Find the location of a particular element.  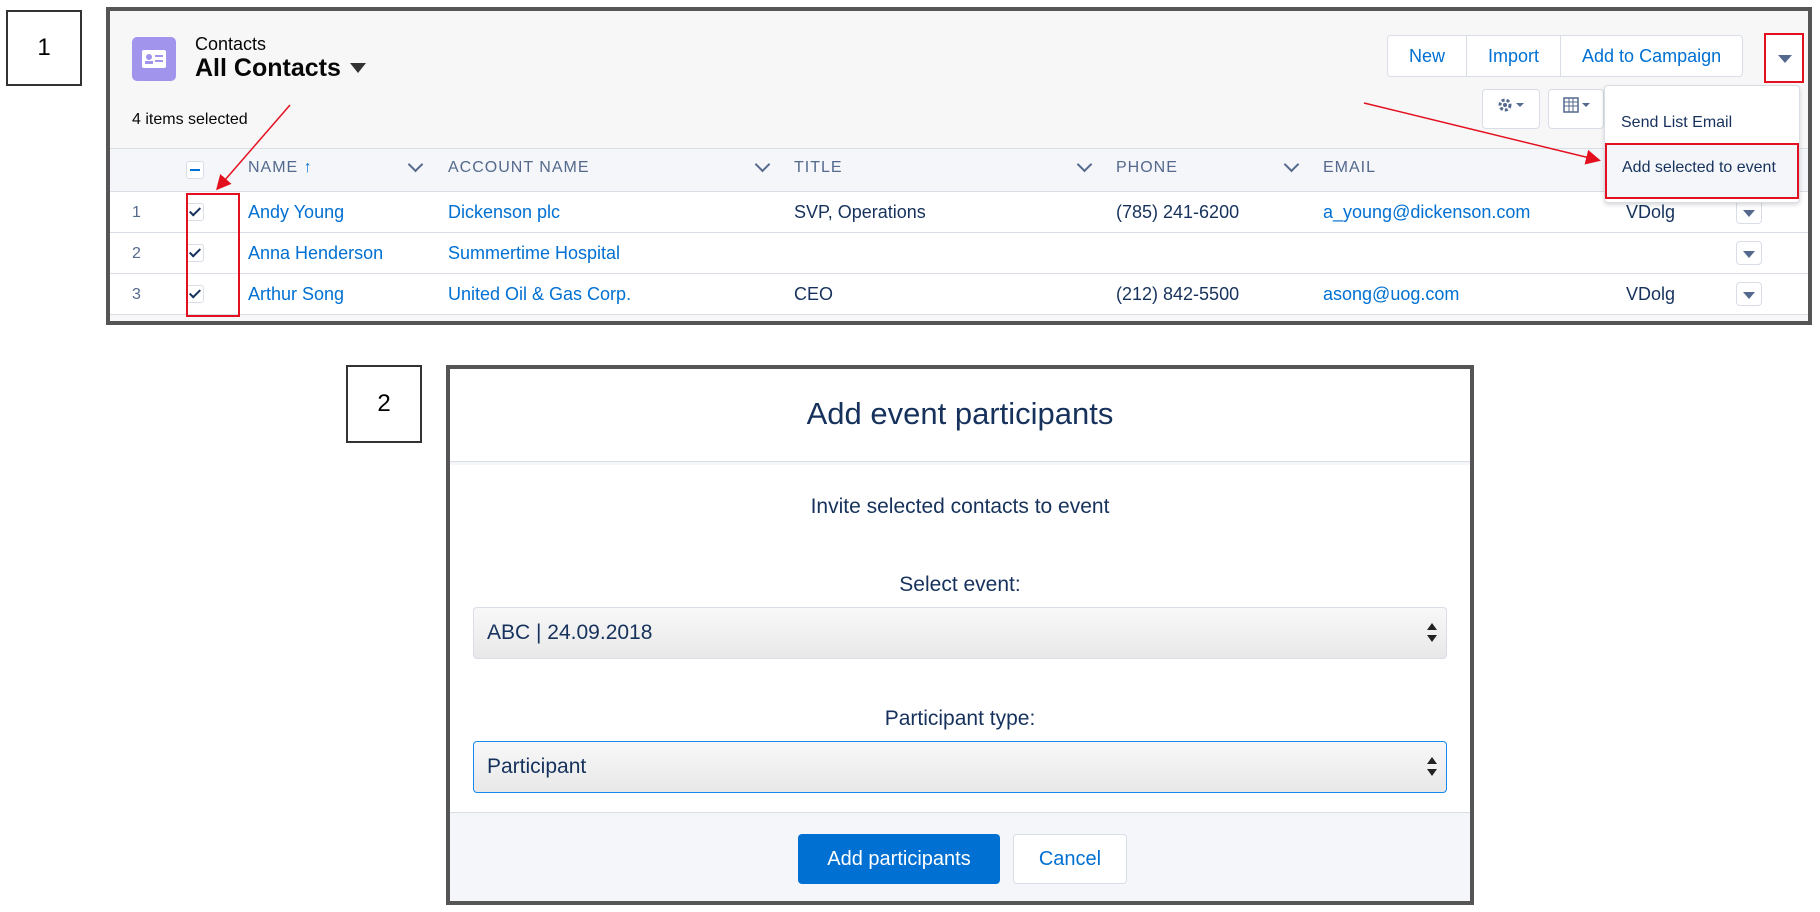

modal-footer: Add participants Cancel is located at coordinates (960, 856).